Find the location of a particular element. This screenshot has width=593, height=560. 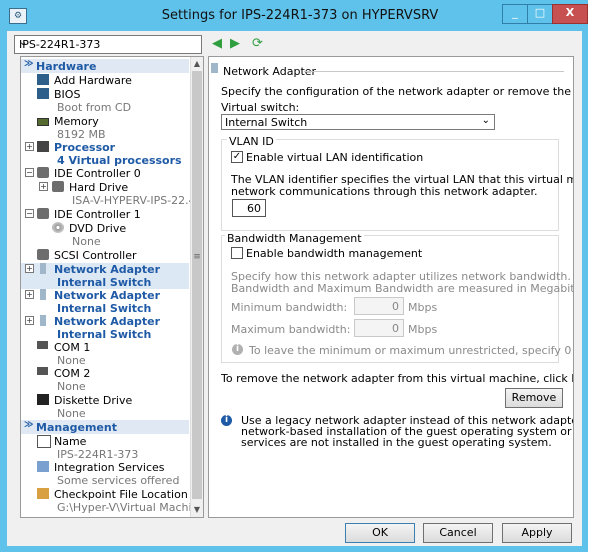

back-arrow-icon: ◀ is located at coordinates (217, 43).